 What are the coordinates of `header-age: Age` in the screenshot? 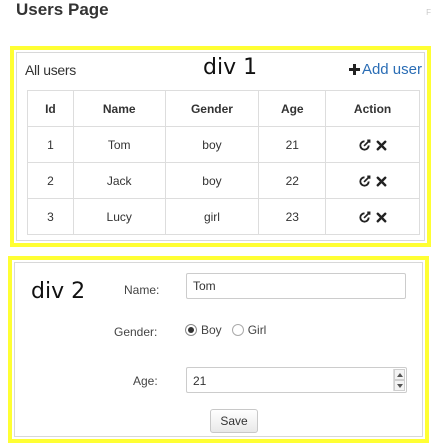 It's located at (292, 108).